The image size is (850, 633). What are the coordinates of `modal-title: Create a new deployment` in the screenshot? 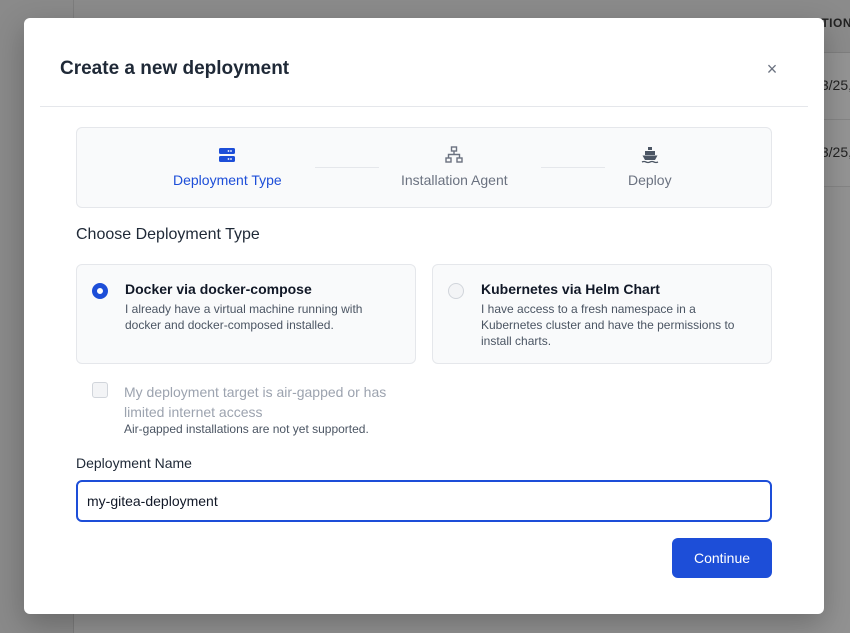 It's located at (175, 68).